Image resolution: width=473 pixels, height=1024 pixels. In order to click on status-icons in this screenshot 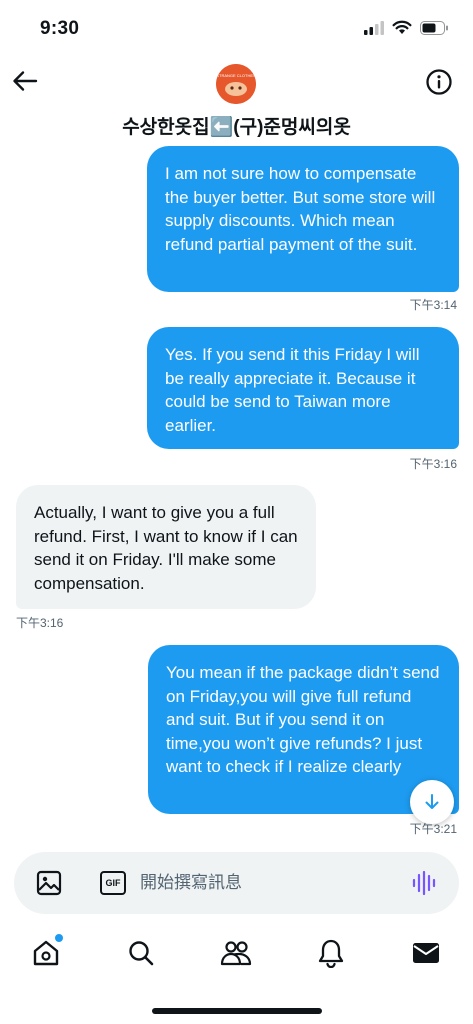, I will do `click(406, 27)`.